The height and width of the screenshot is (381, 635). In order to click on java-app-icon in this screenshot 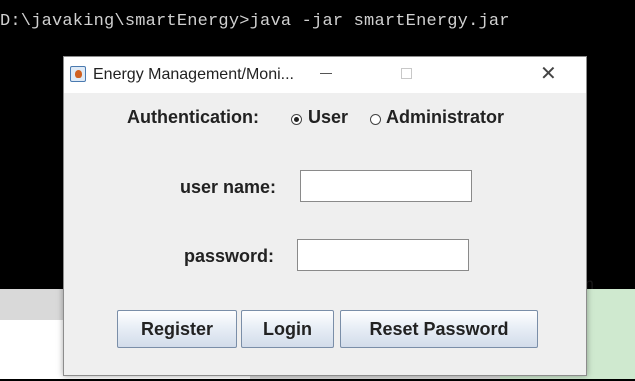, I will do `click(78, 74)`.